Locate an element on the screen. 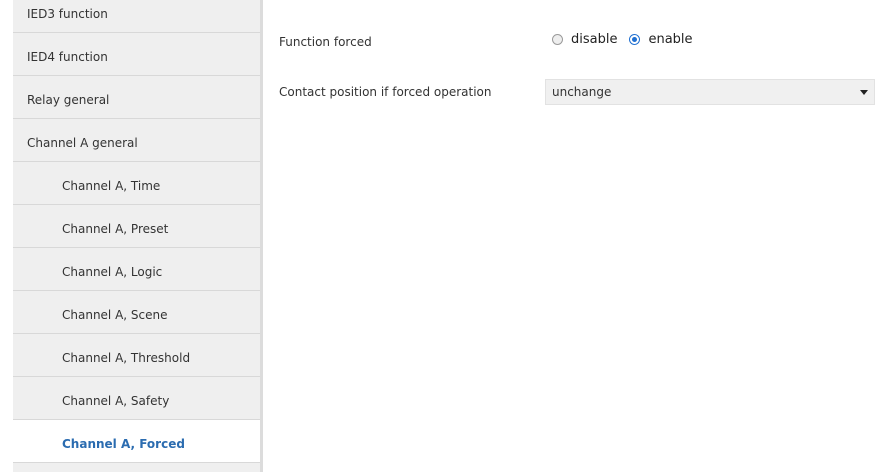 The height and width of the screenshot is (472, 877). sidebar-item-channel-a-forced: Channel A, Forced is located at coordinates (136, 441).